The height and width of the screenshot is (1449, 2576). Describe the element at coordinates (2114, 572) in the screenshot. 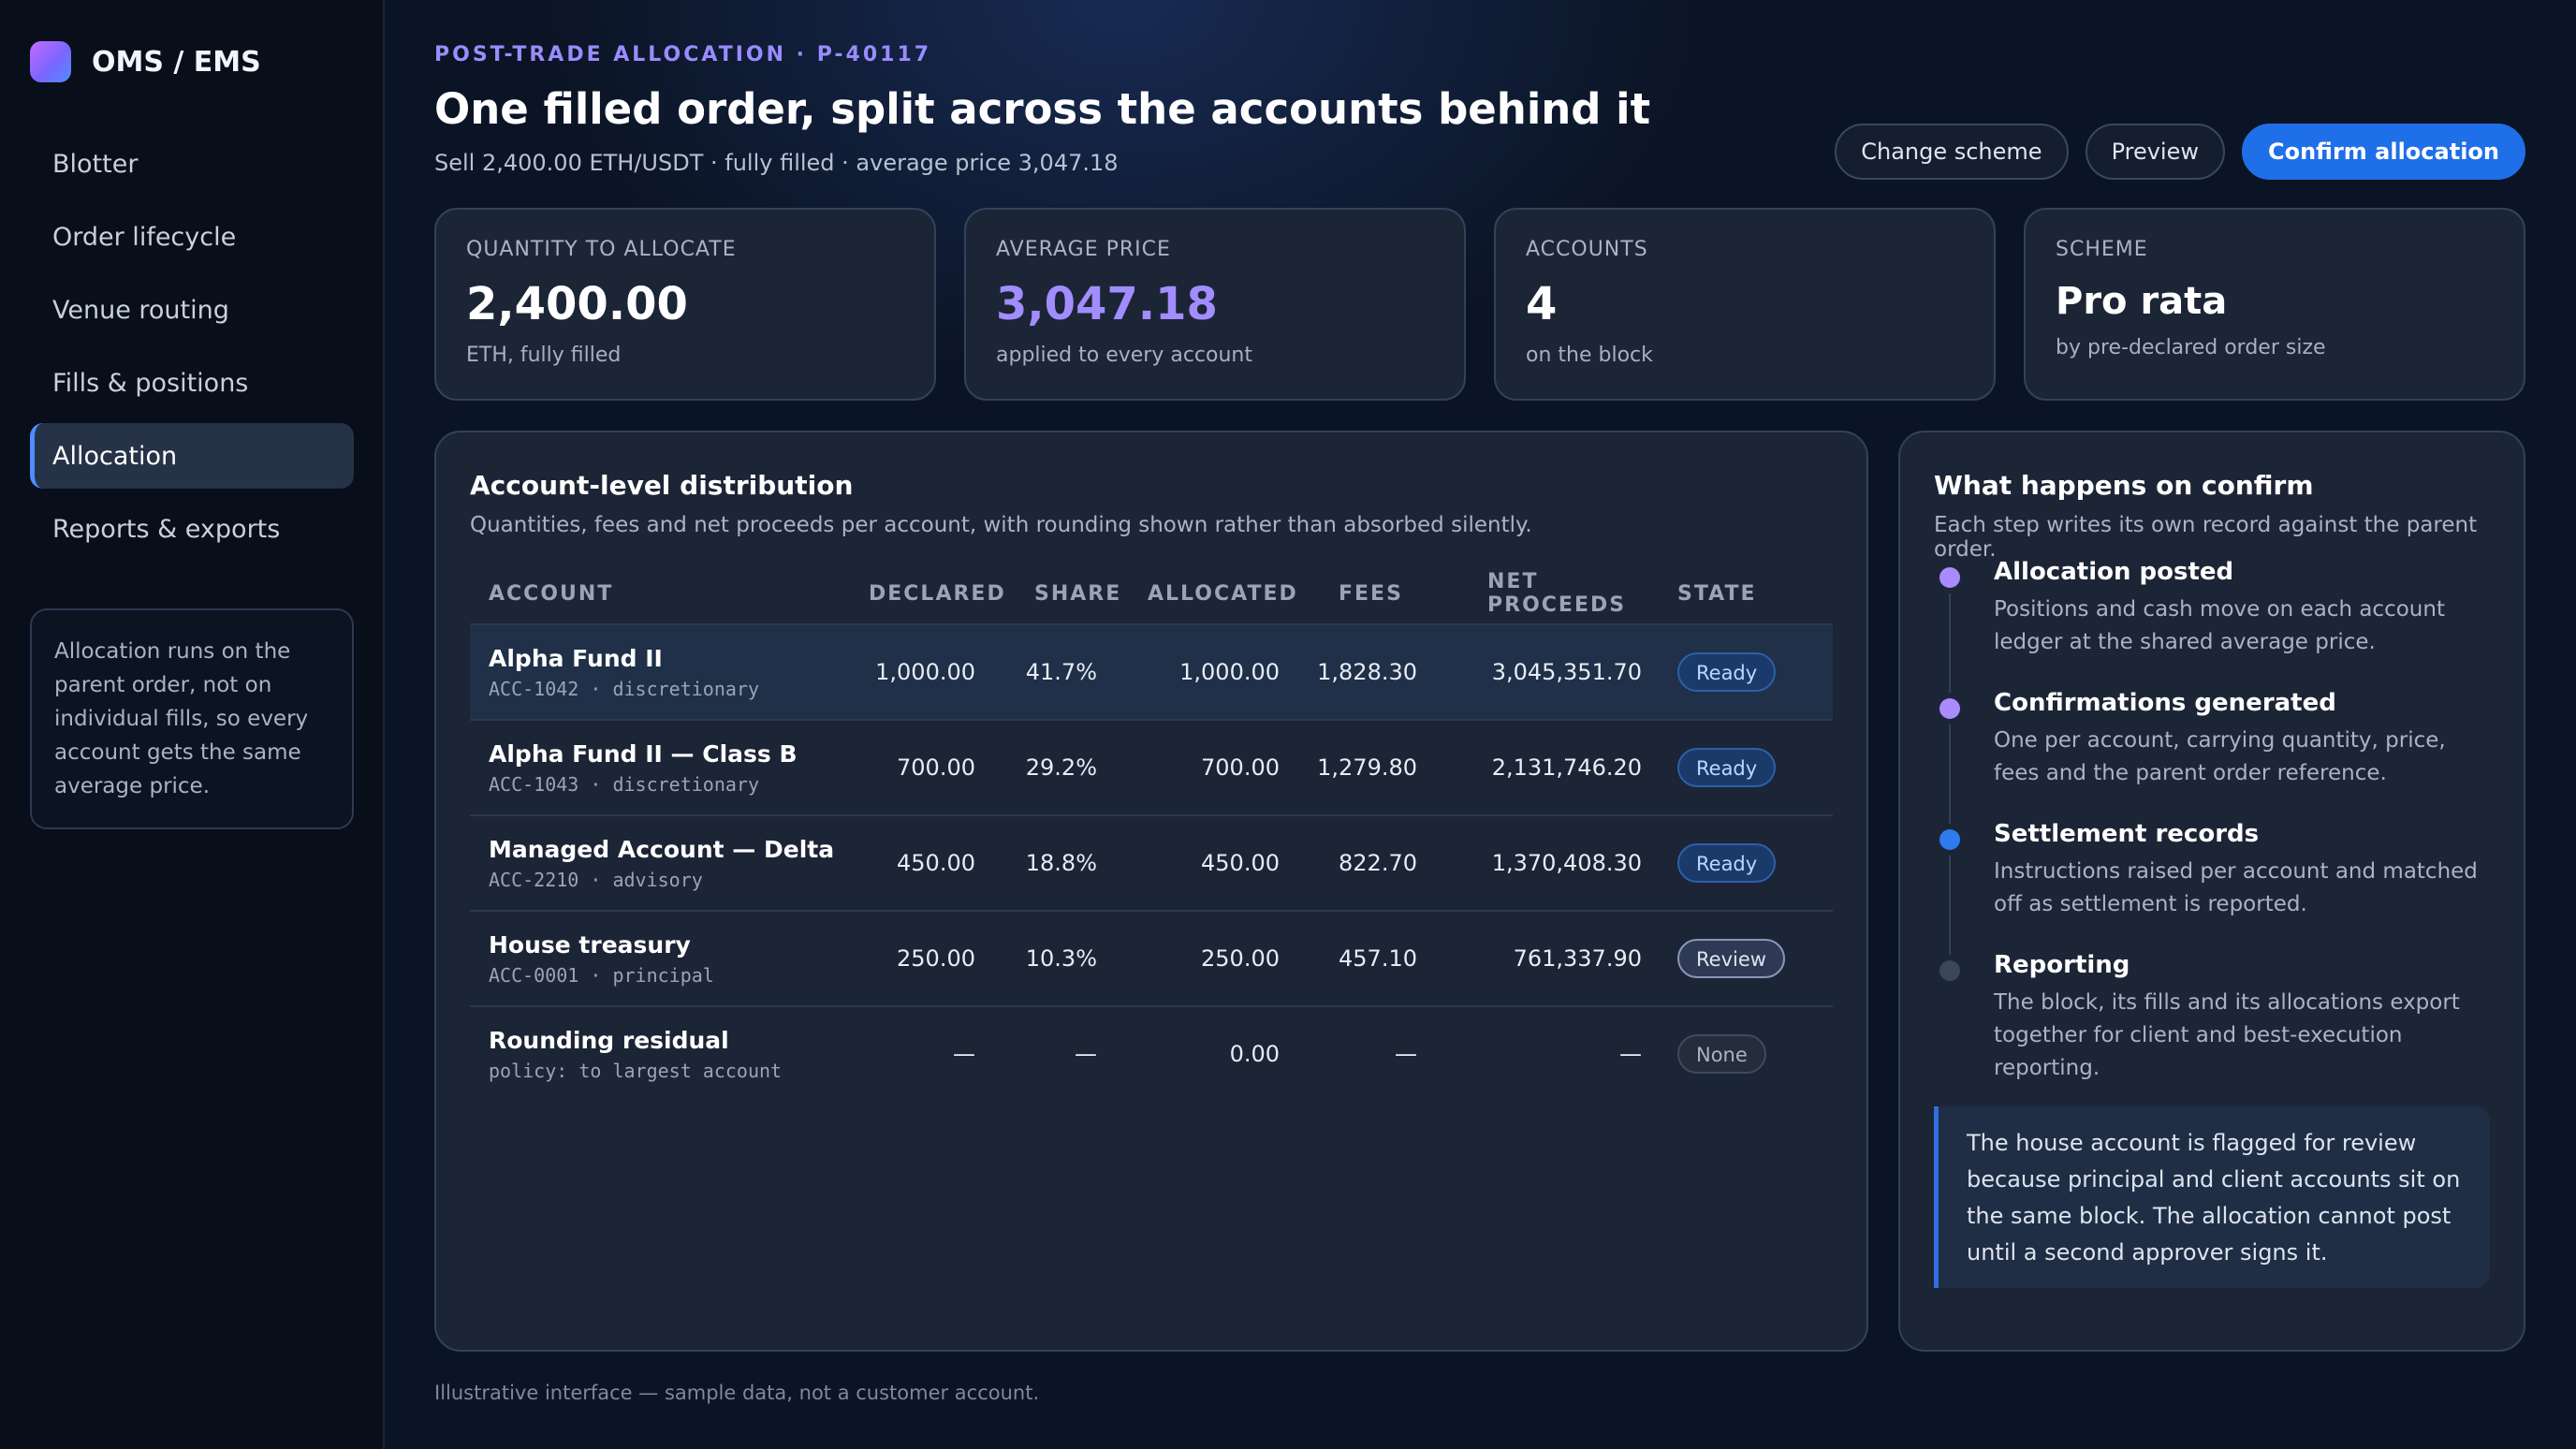

I see `step-title: Allocation posted` at that location.